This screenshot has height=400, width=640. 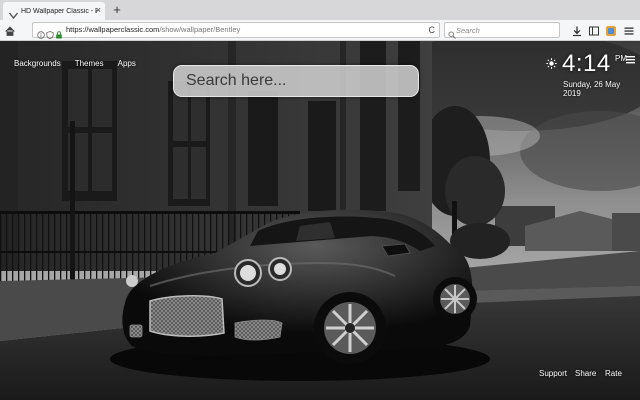 What do you see at coordinates (37, 63) in the screenshot?
I see `nav-backgrounds-link: Backgrounds` at bounding box center [37, 63].